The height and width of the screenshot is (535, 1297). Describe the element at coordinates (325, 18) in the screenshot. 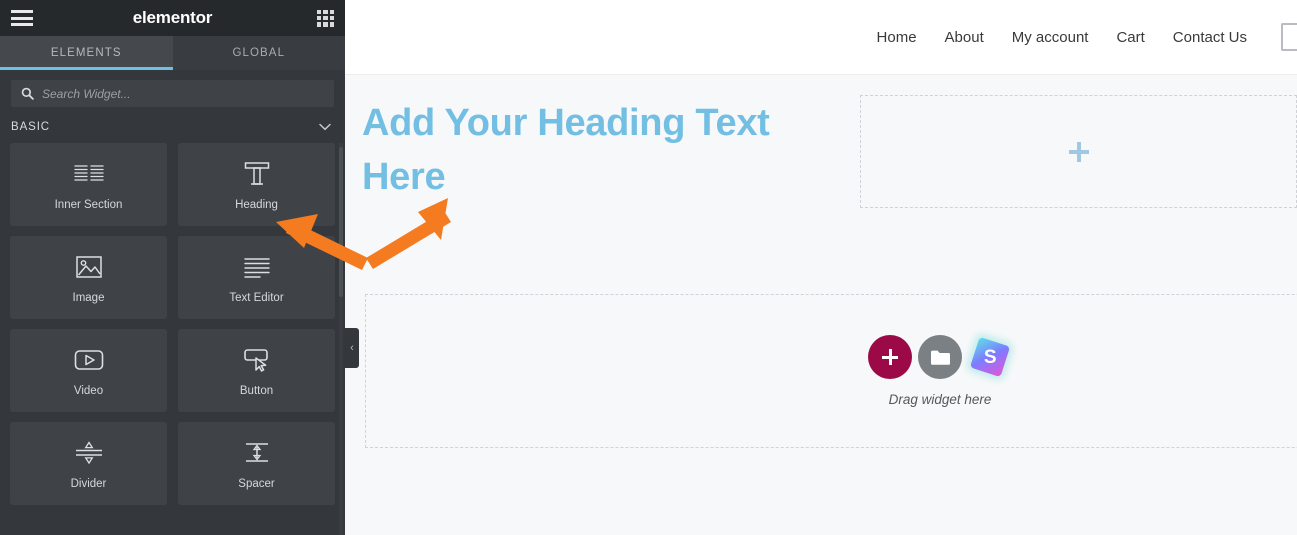

I see `apps-grid-icon` at that location.